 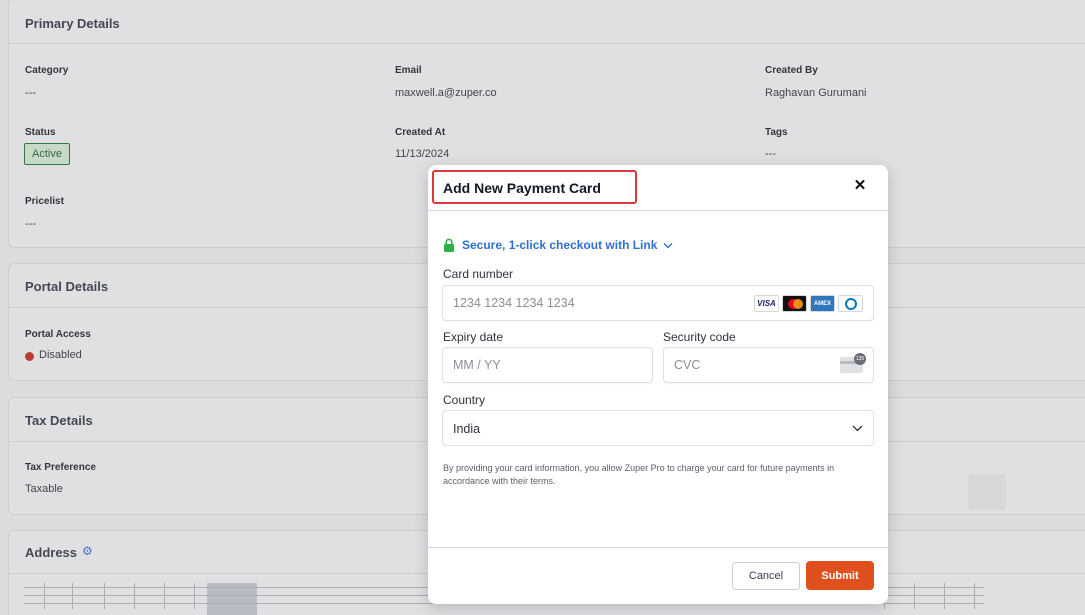 I want to click on cvc-badge: 135, so click(x=860, y=359).